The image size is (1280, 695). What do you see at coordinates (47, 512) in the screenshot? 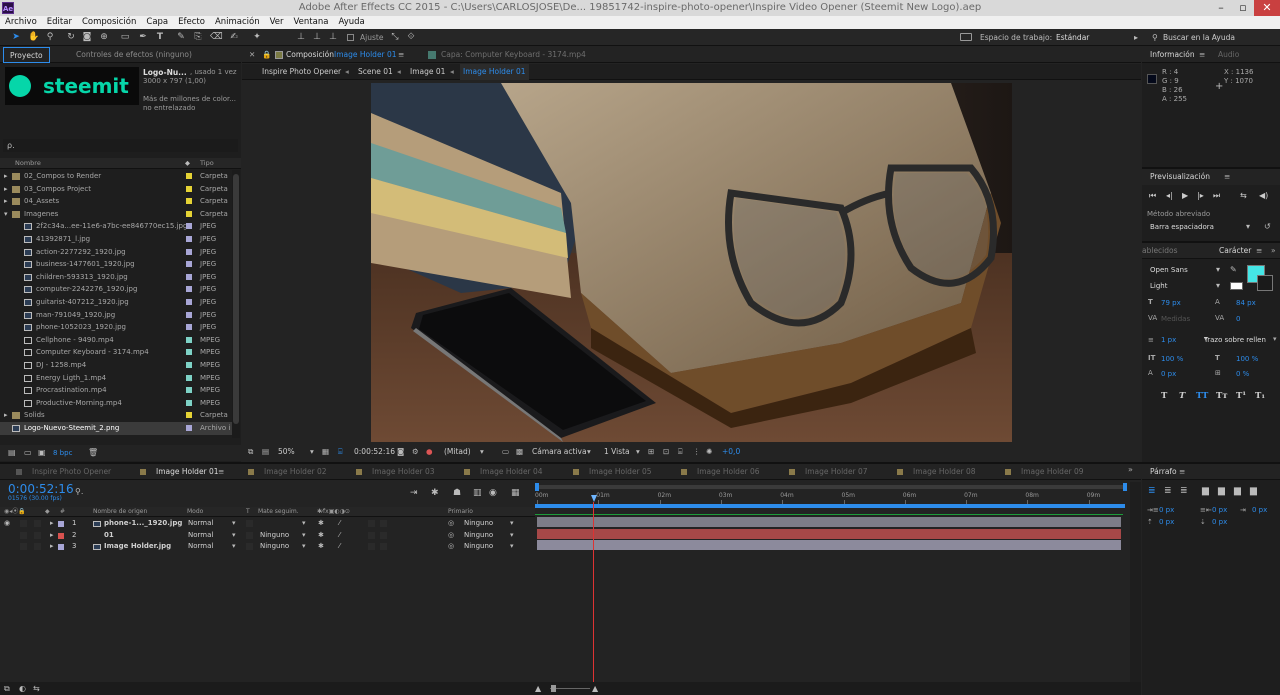
I see `label-column-icon: ◆` at bounding box center [47, 512].